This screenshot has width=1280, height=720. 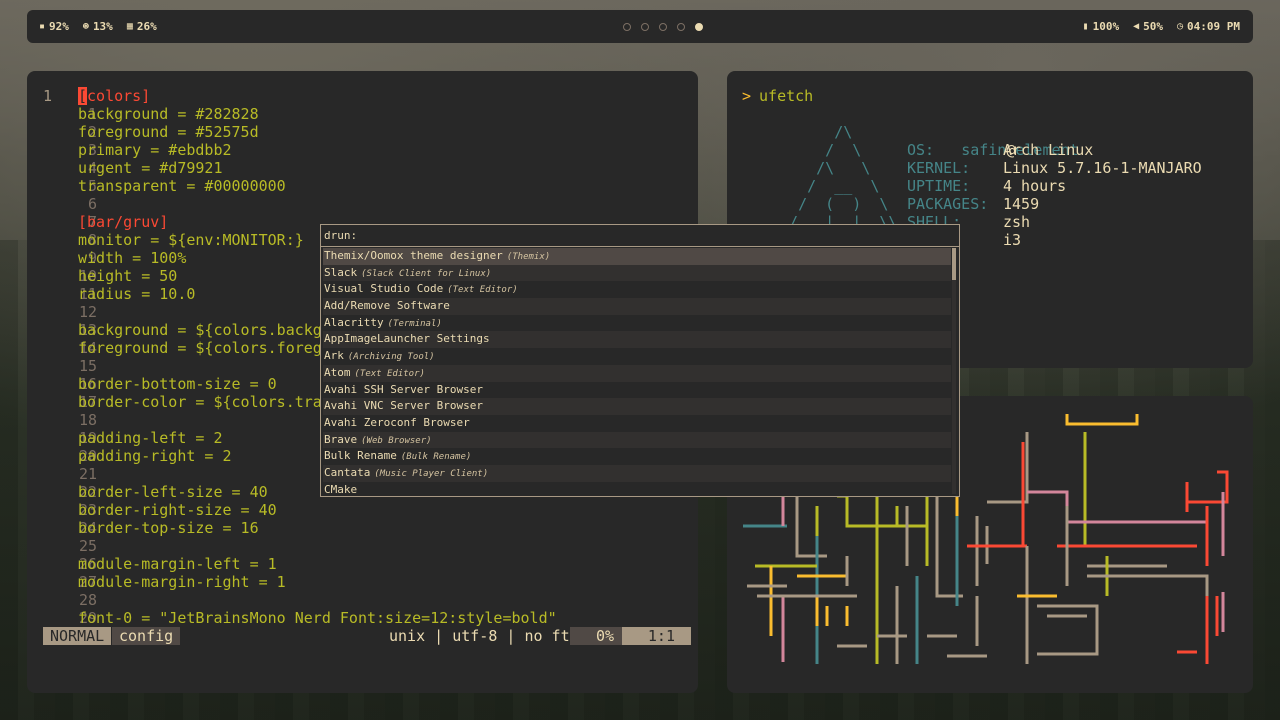 I want to click on info-value: Arch Linux, so click(x=1048, y=150).